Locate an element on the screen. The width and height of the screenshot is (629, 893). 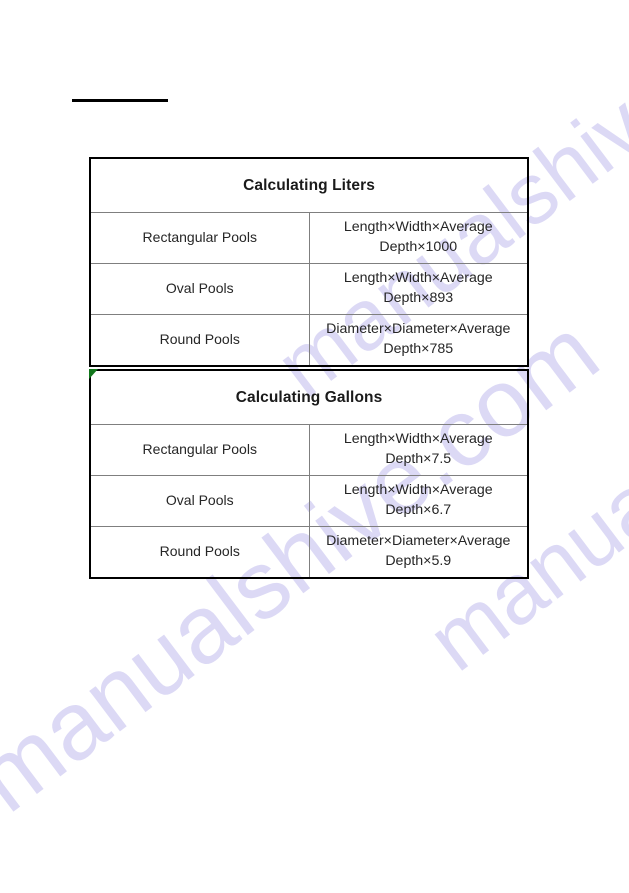
formula-text: Length×Width×Average Depth×1000 is located at coordinates (418, 237).